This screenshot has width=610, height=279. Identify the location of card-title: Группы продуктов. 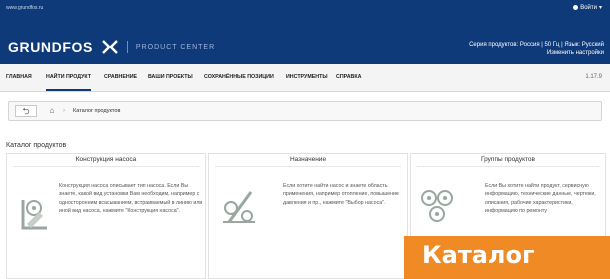
(507, 159).